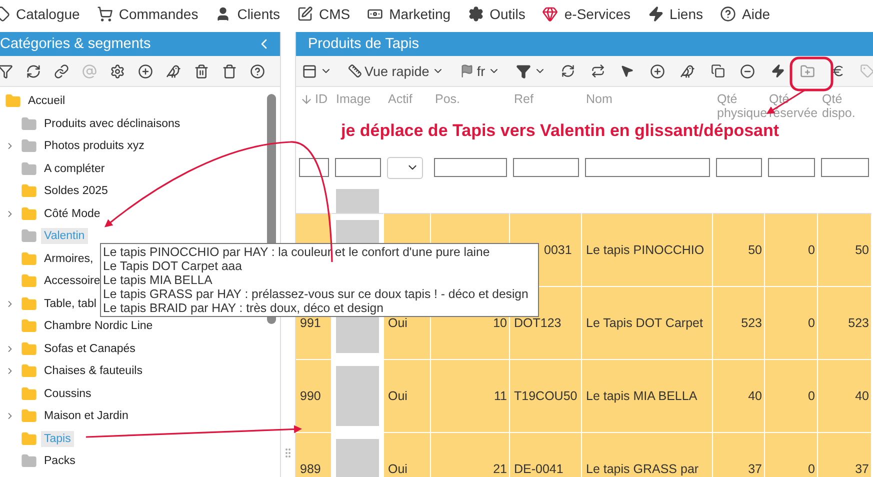  I want to click on bird-button, so click(688, 71).